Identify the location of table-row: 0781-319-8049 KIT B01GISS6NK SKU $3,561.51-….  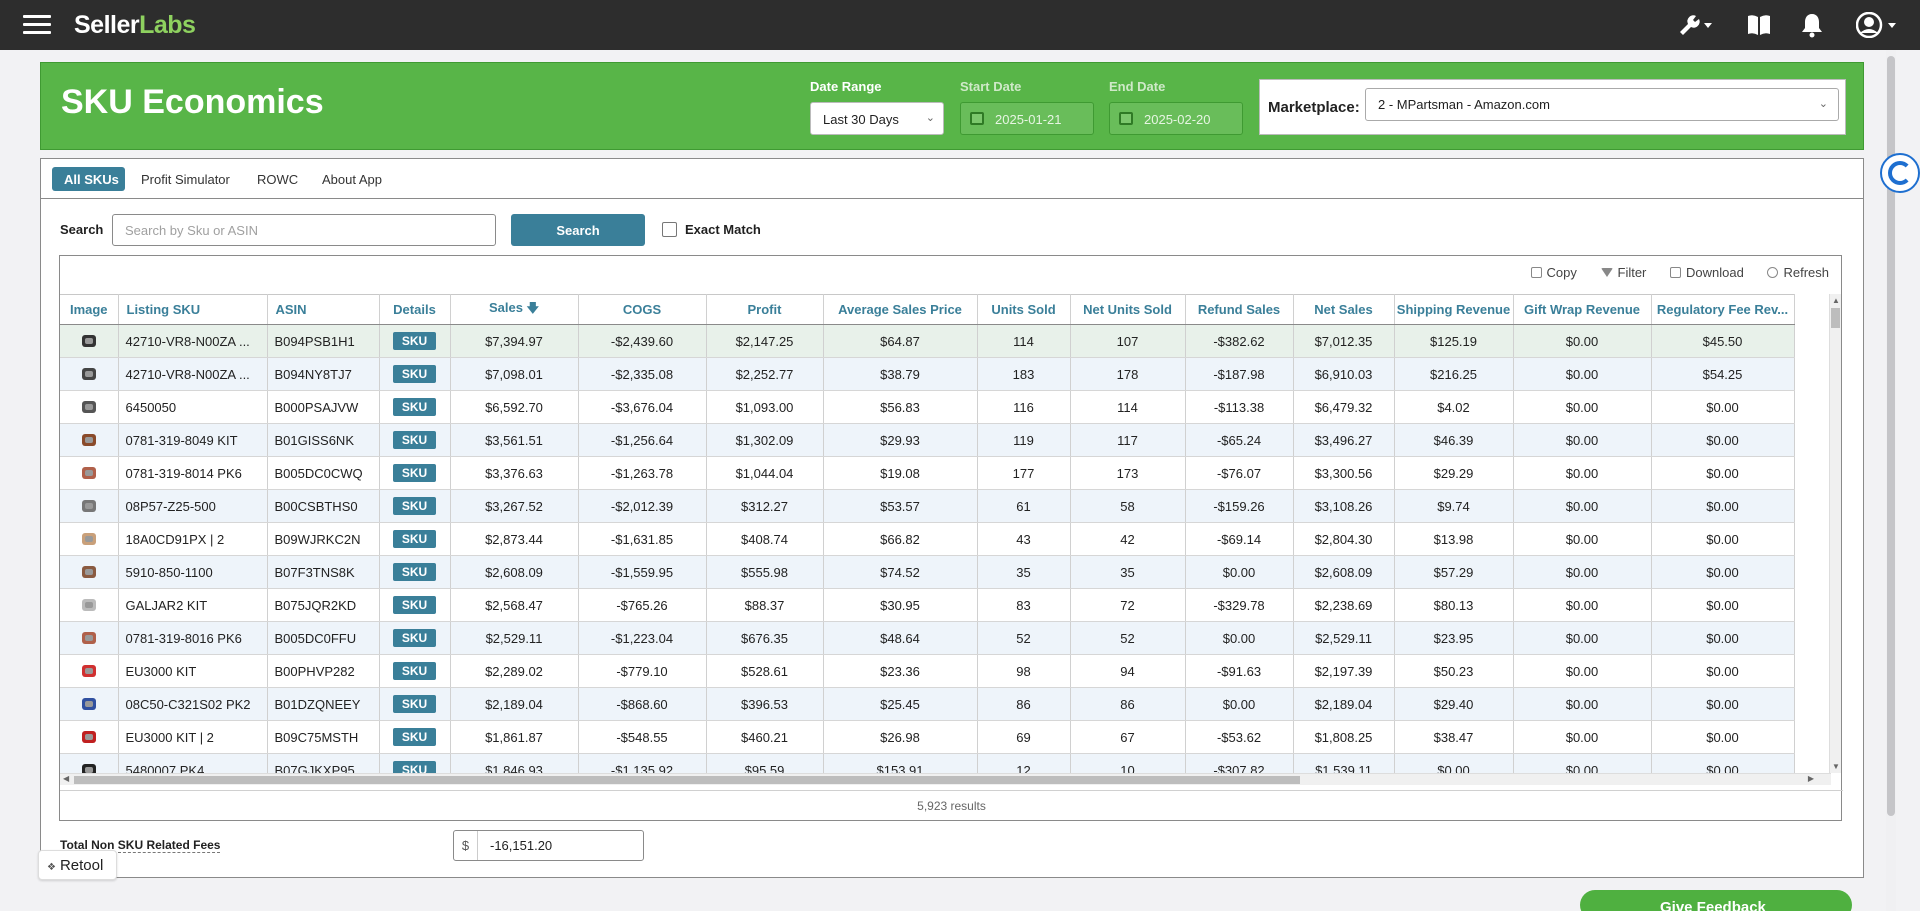
(927, 440).